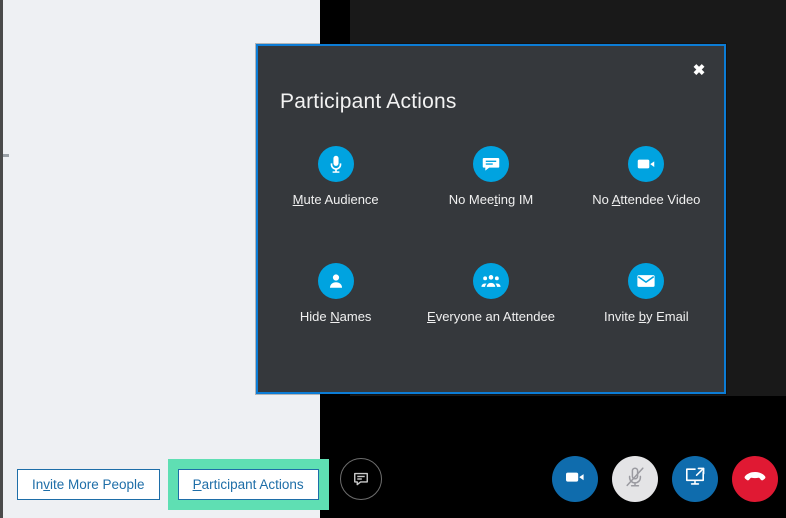  I want to click on dialog-title: Participant Actions, so click(368, 101).